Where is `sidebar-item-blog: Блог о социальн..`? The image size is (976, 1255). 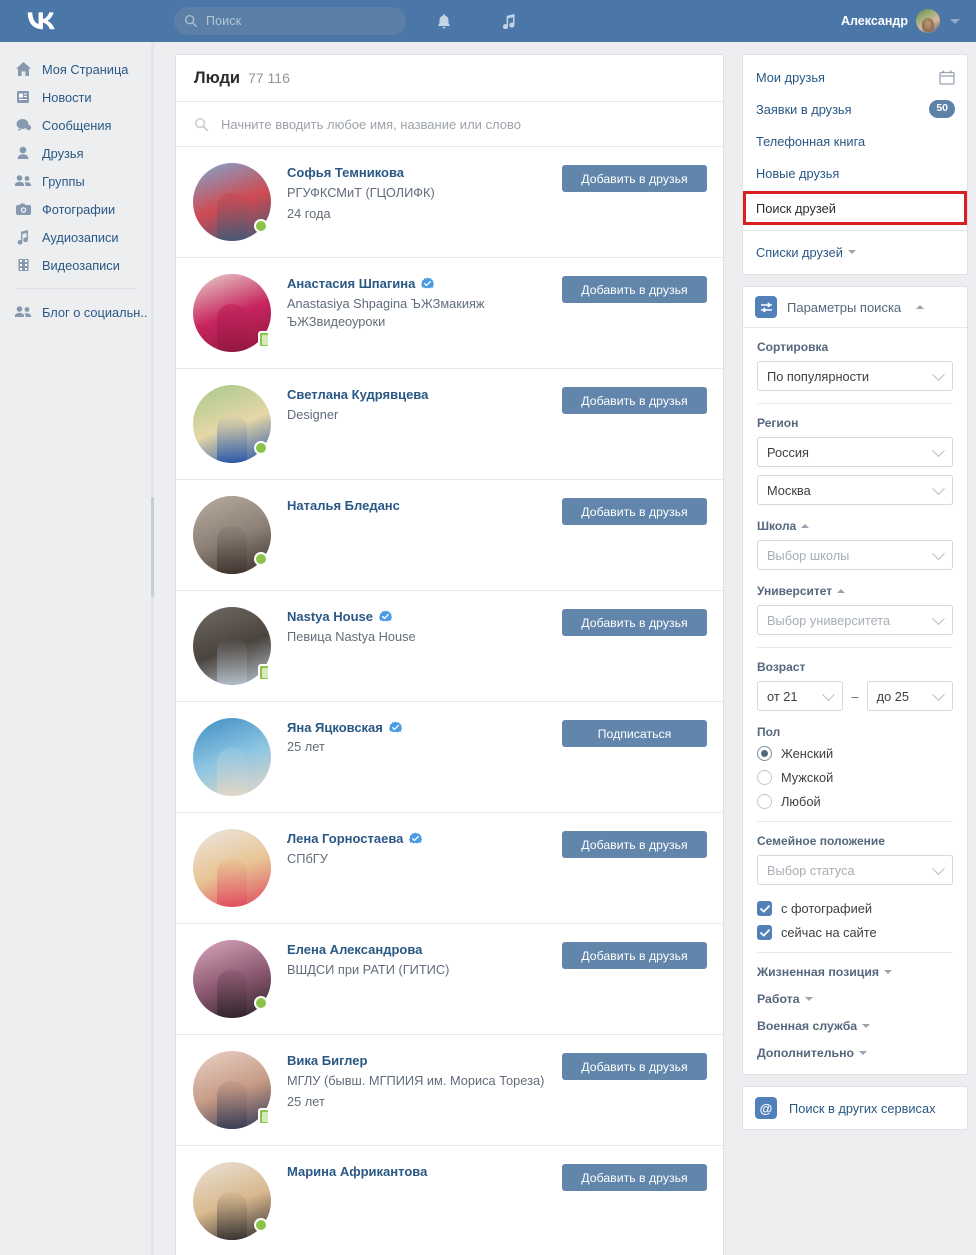
sidebar-item-blog: Блог о социальн.. is located at coordinates (76, 312).